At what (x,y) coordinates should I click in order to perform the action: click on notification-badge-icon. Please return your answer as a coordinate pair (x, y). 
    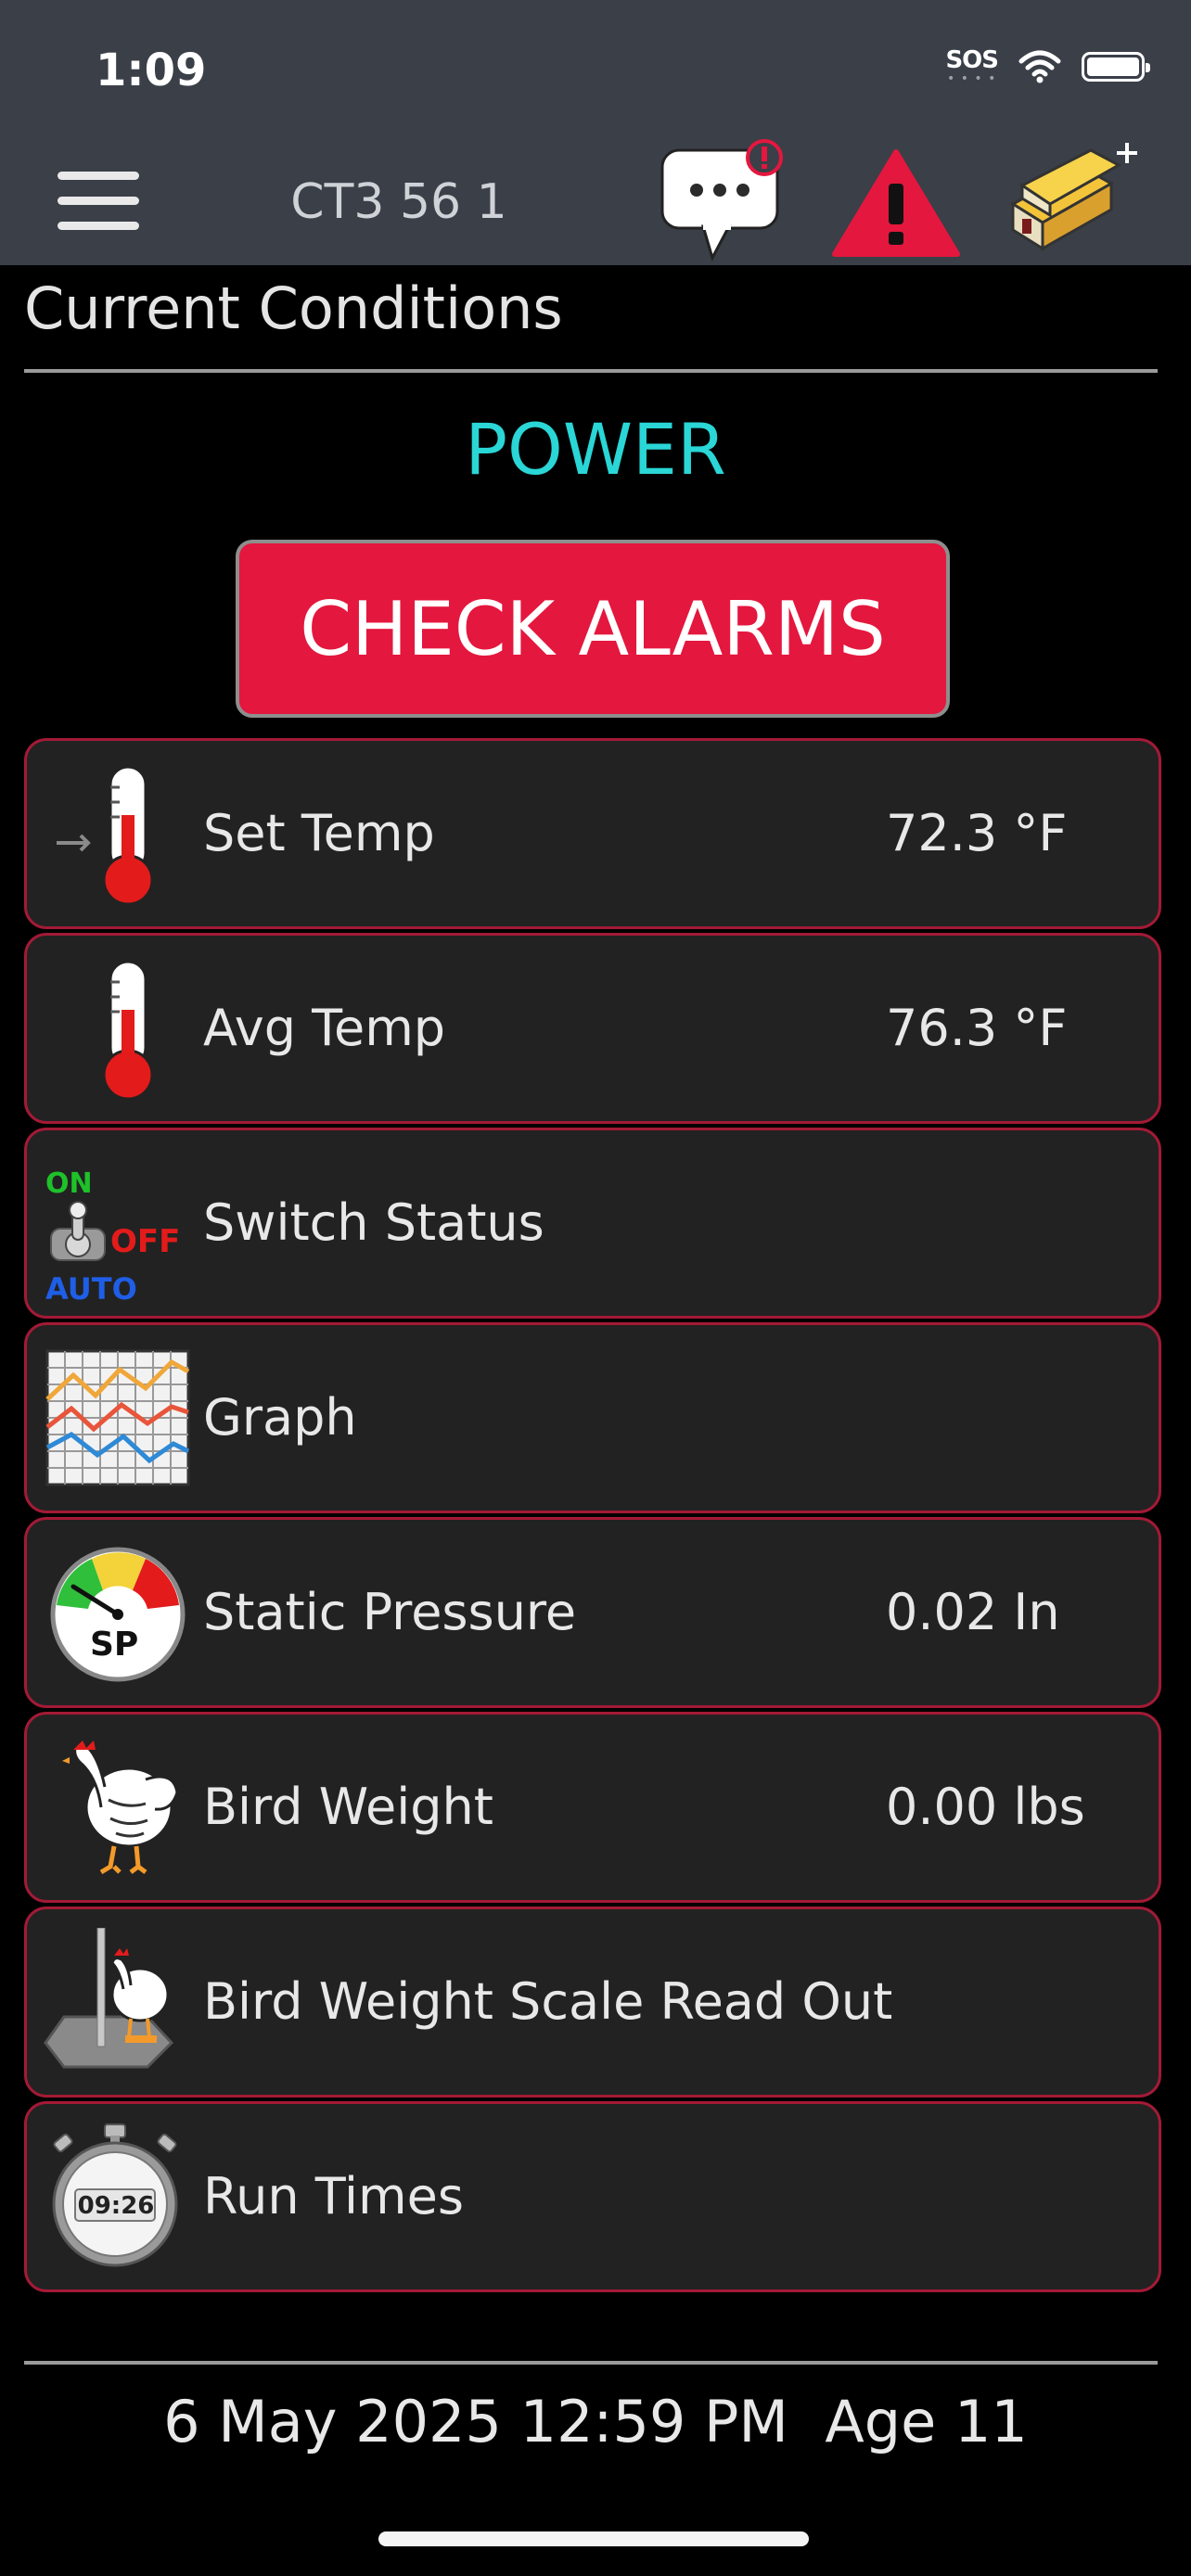
    Looking at the image, I should click on (764, 157).